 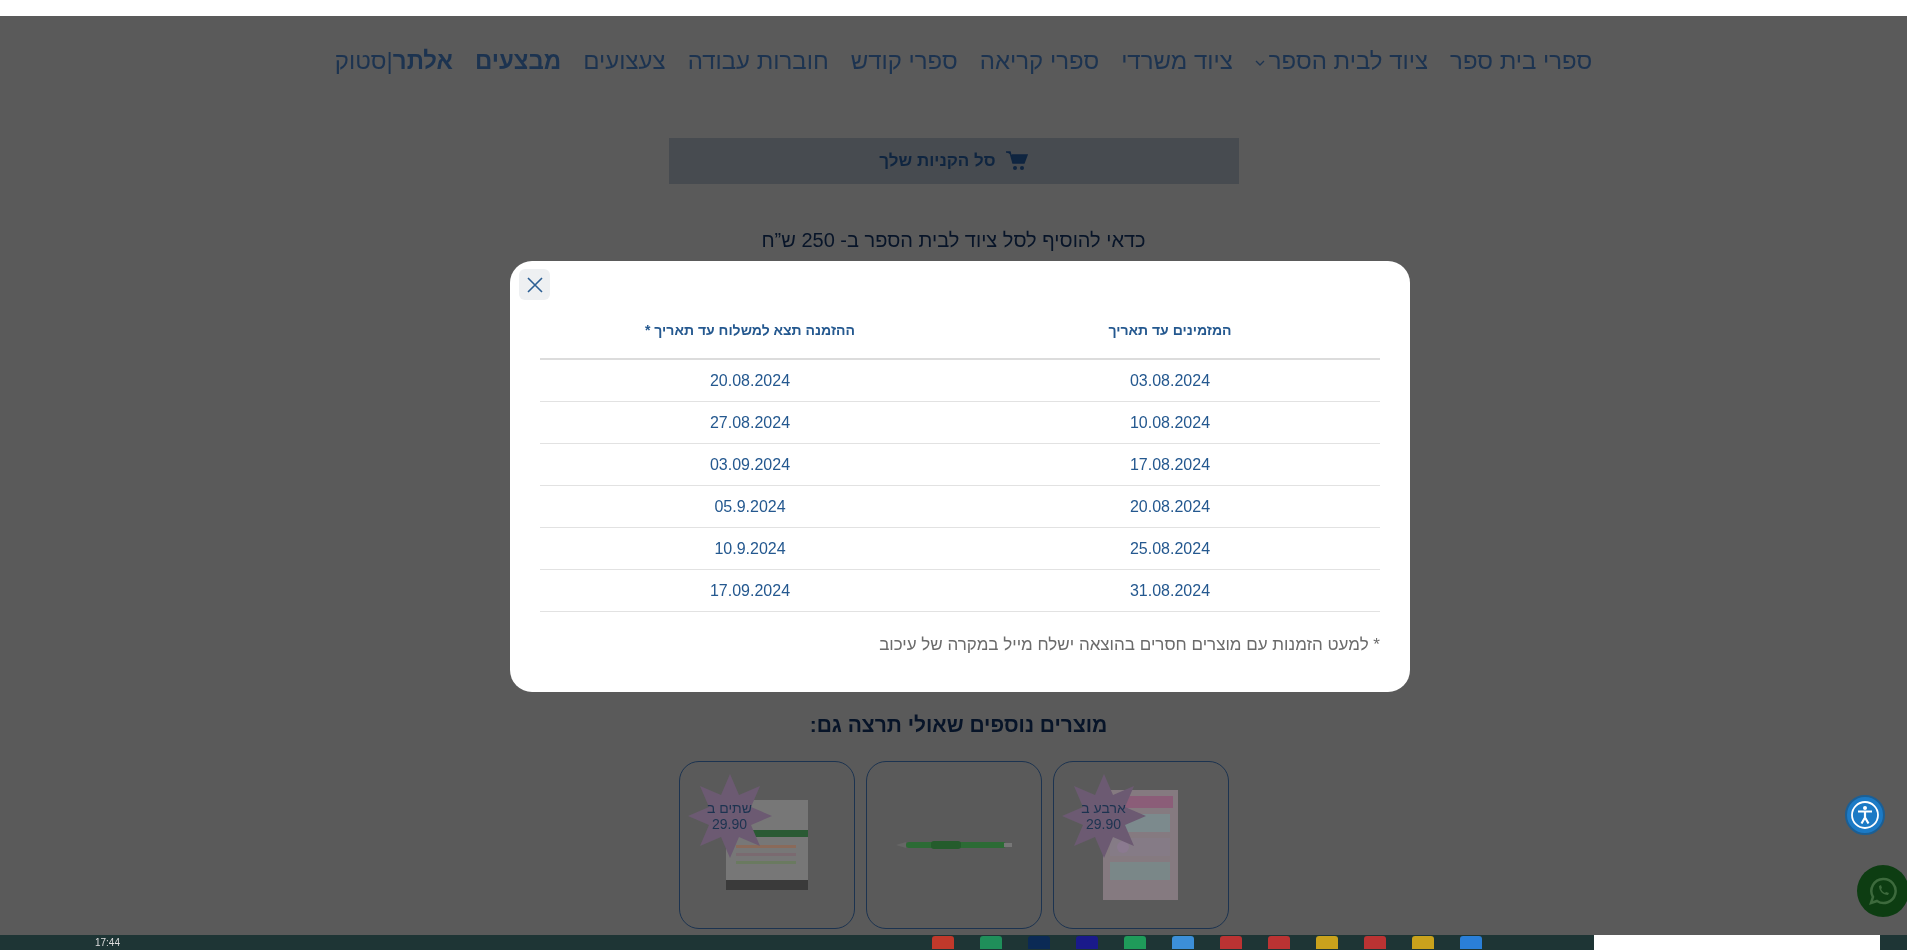 I want to click on close-icon, so click(x=534, y=284).